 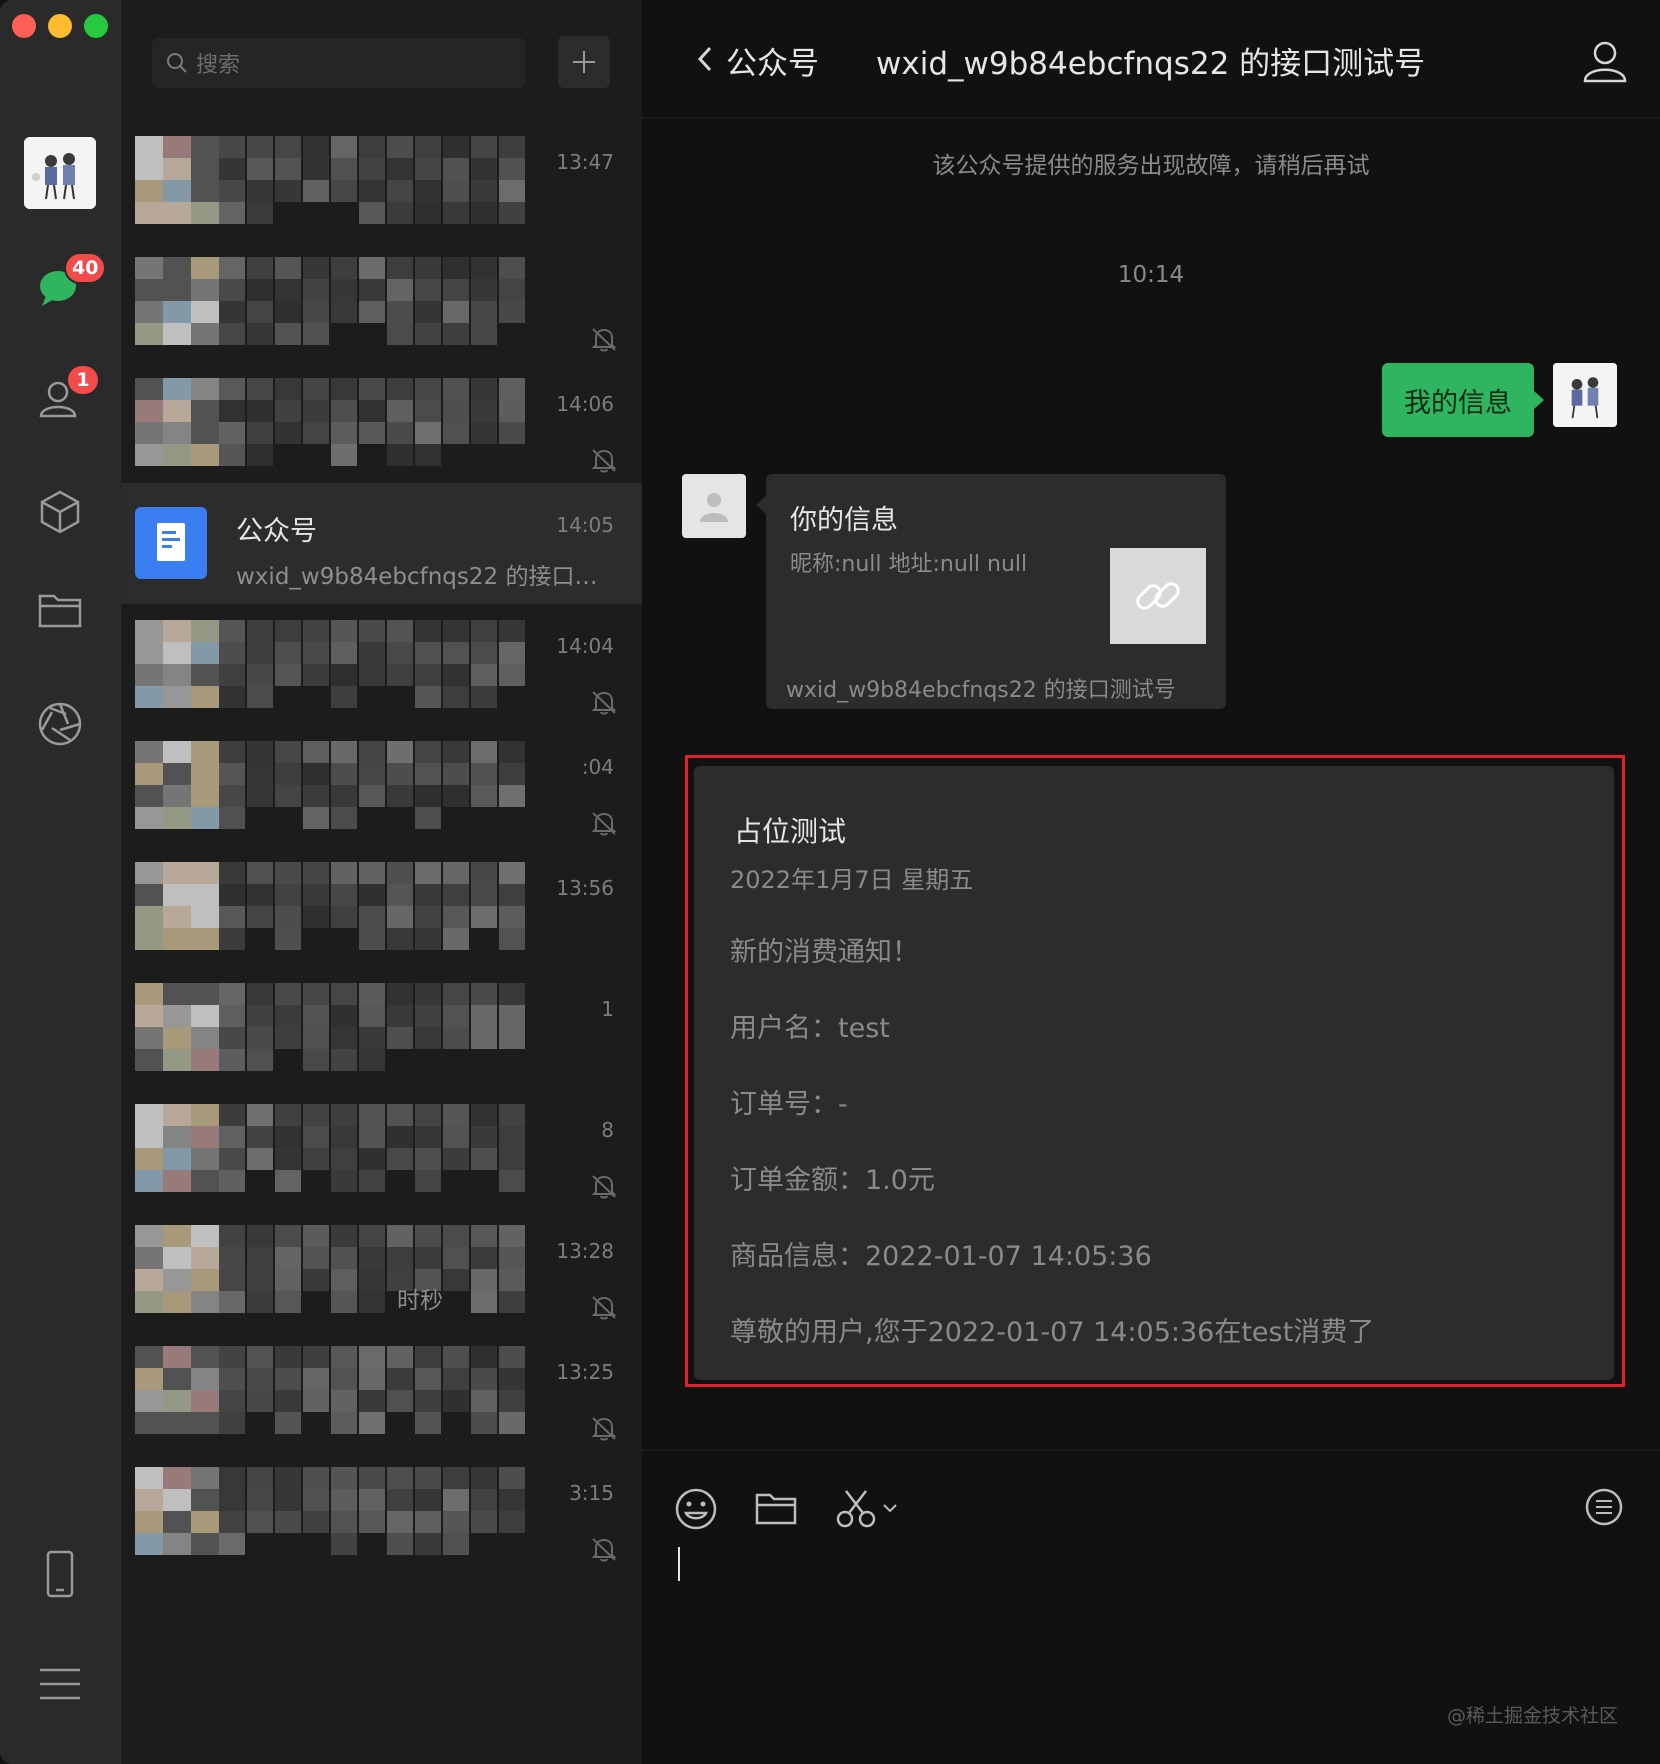 What do you see at coordinates (585, 646) in the screenshot?
I see `chat-time: 14:04` at bounding box center [585, 646].